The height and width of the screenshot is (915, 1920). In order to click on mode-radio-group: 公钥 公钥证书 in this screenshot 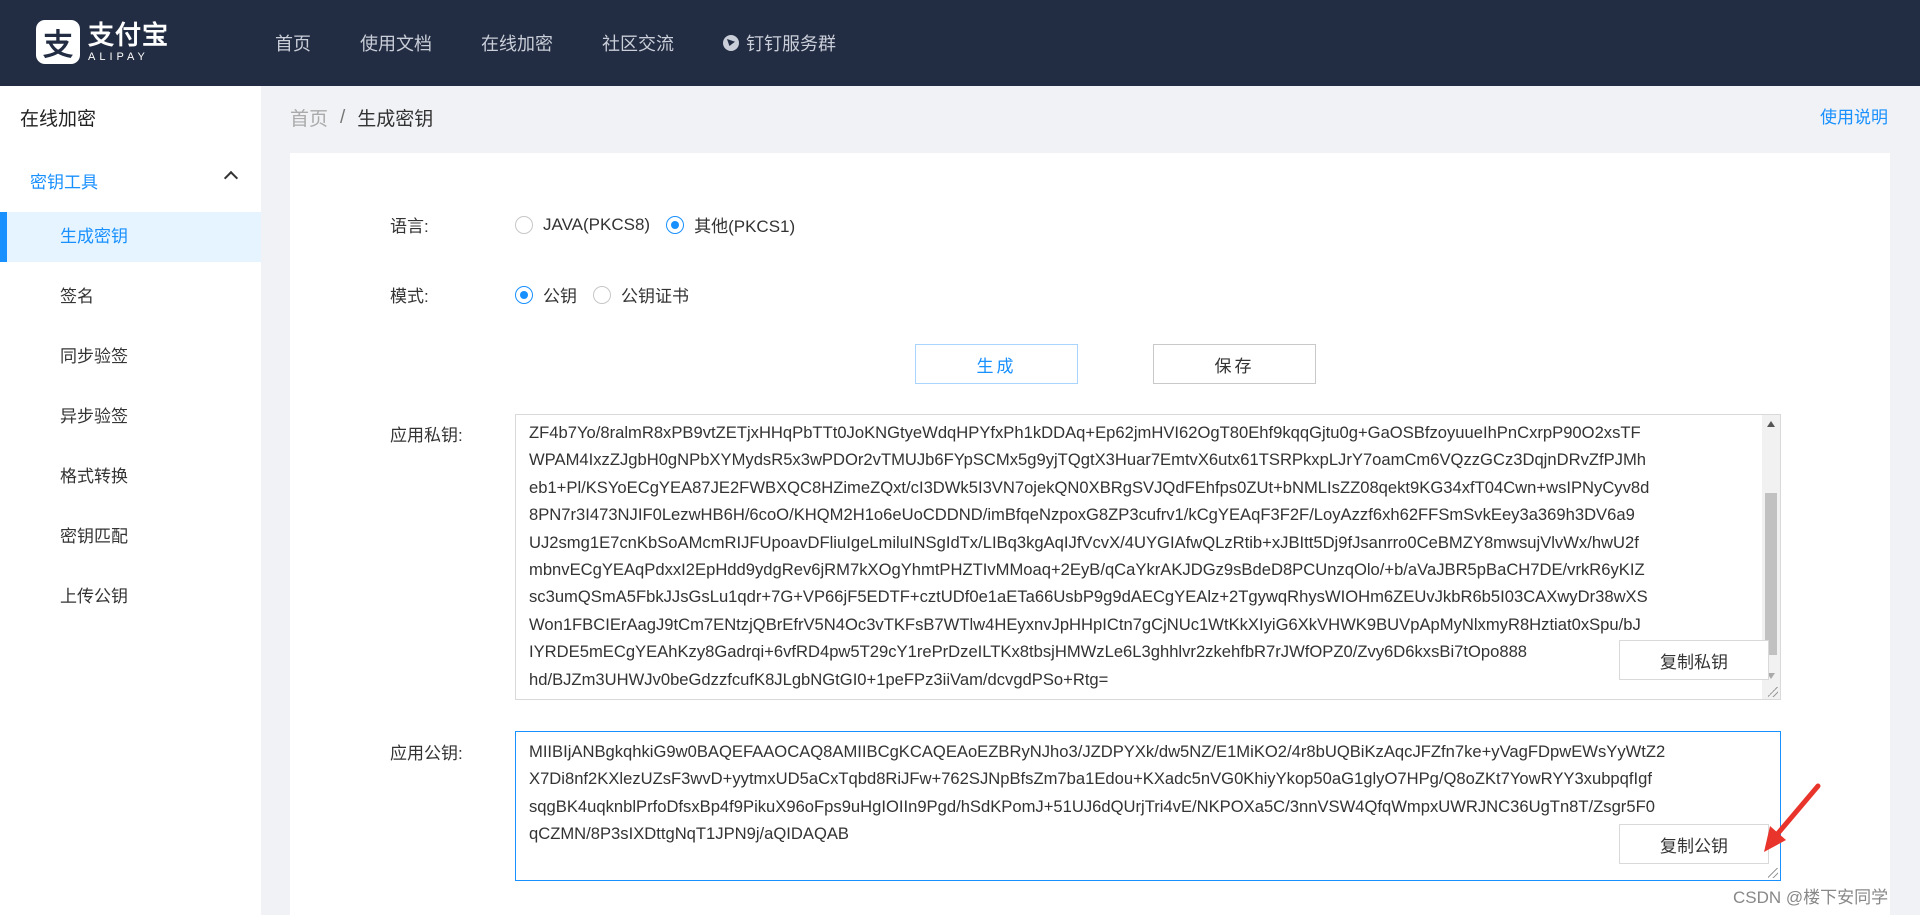, I will do `click(610, 294)`.